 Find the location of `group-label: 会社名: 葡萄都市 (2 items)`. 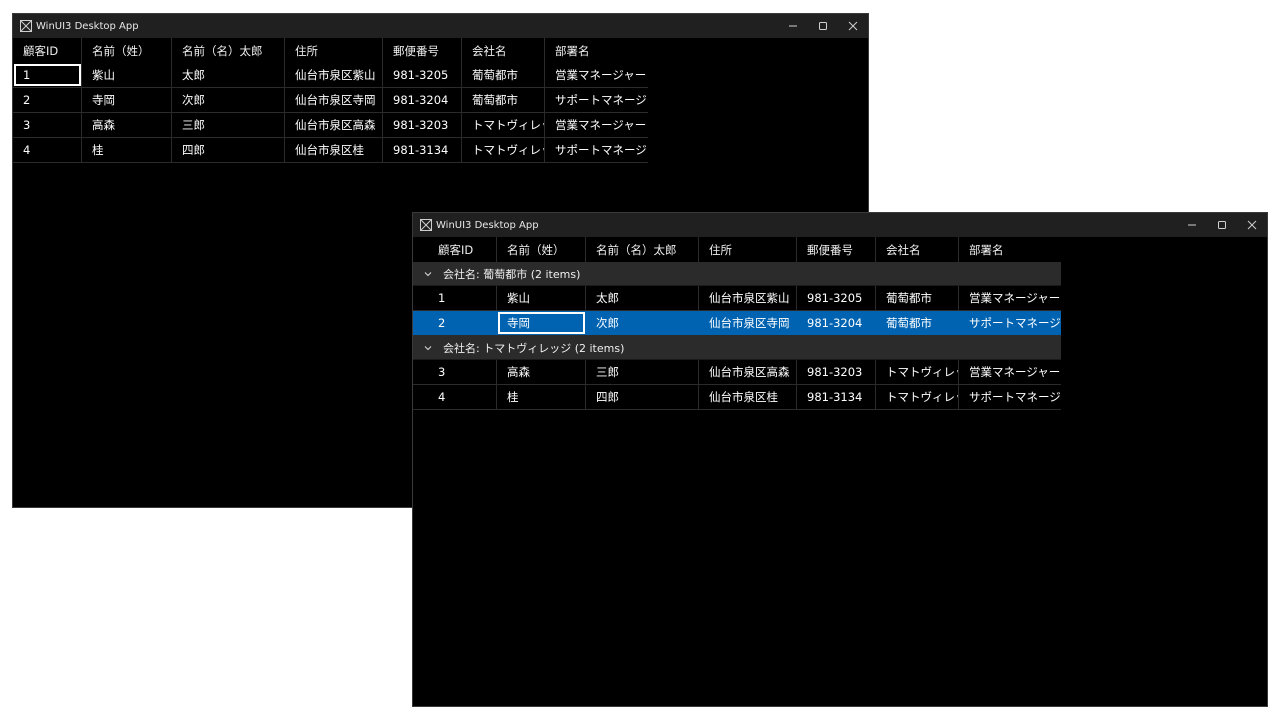

group-label: 会社名: 葡萄都市 (2 items) is located at coordinates (512, 274).